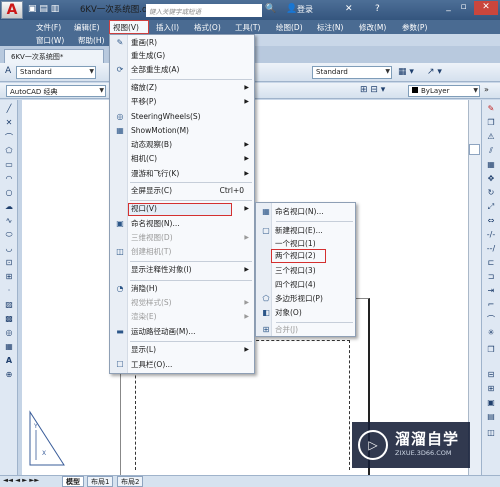  What do you see at coordinates (491, 108) in the screenshot?
I see `erase-icon: ✎` at bounding box center [491, 108].